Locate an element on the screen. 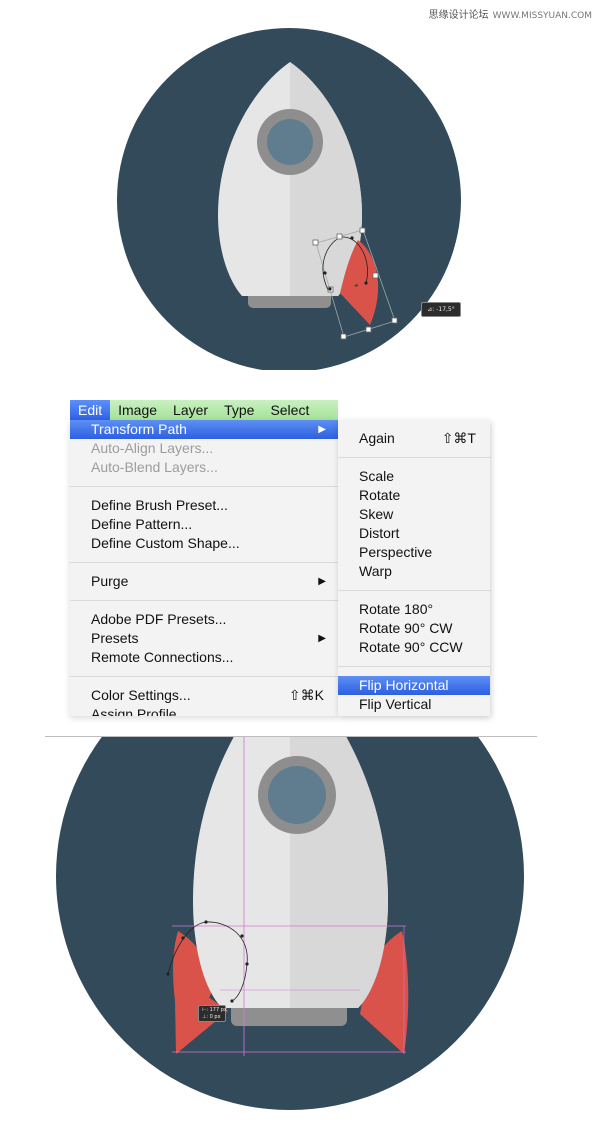 This screenshot has width=600, height=1144. measure-width: ⊢: 177 px is located at coordinates (214, 1010).